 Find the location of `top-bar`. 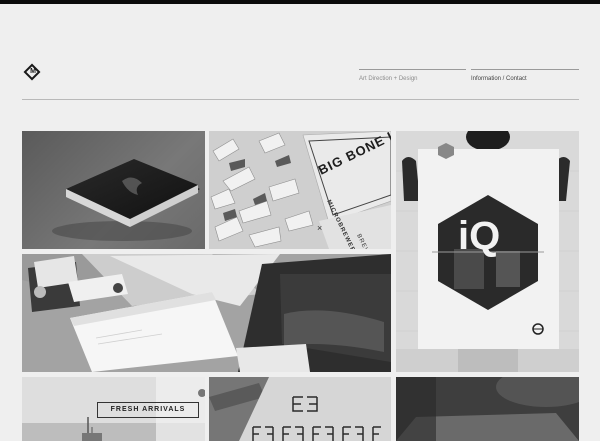

top-bar is located at coordinates (300, 2).